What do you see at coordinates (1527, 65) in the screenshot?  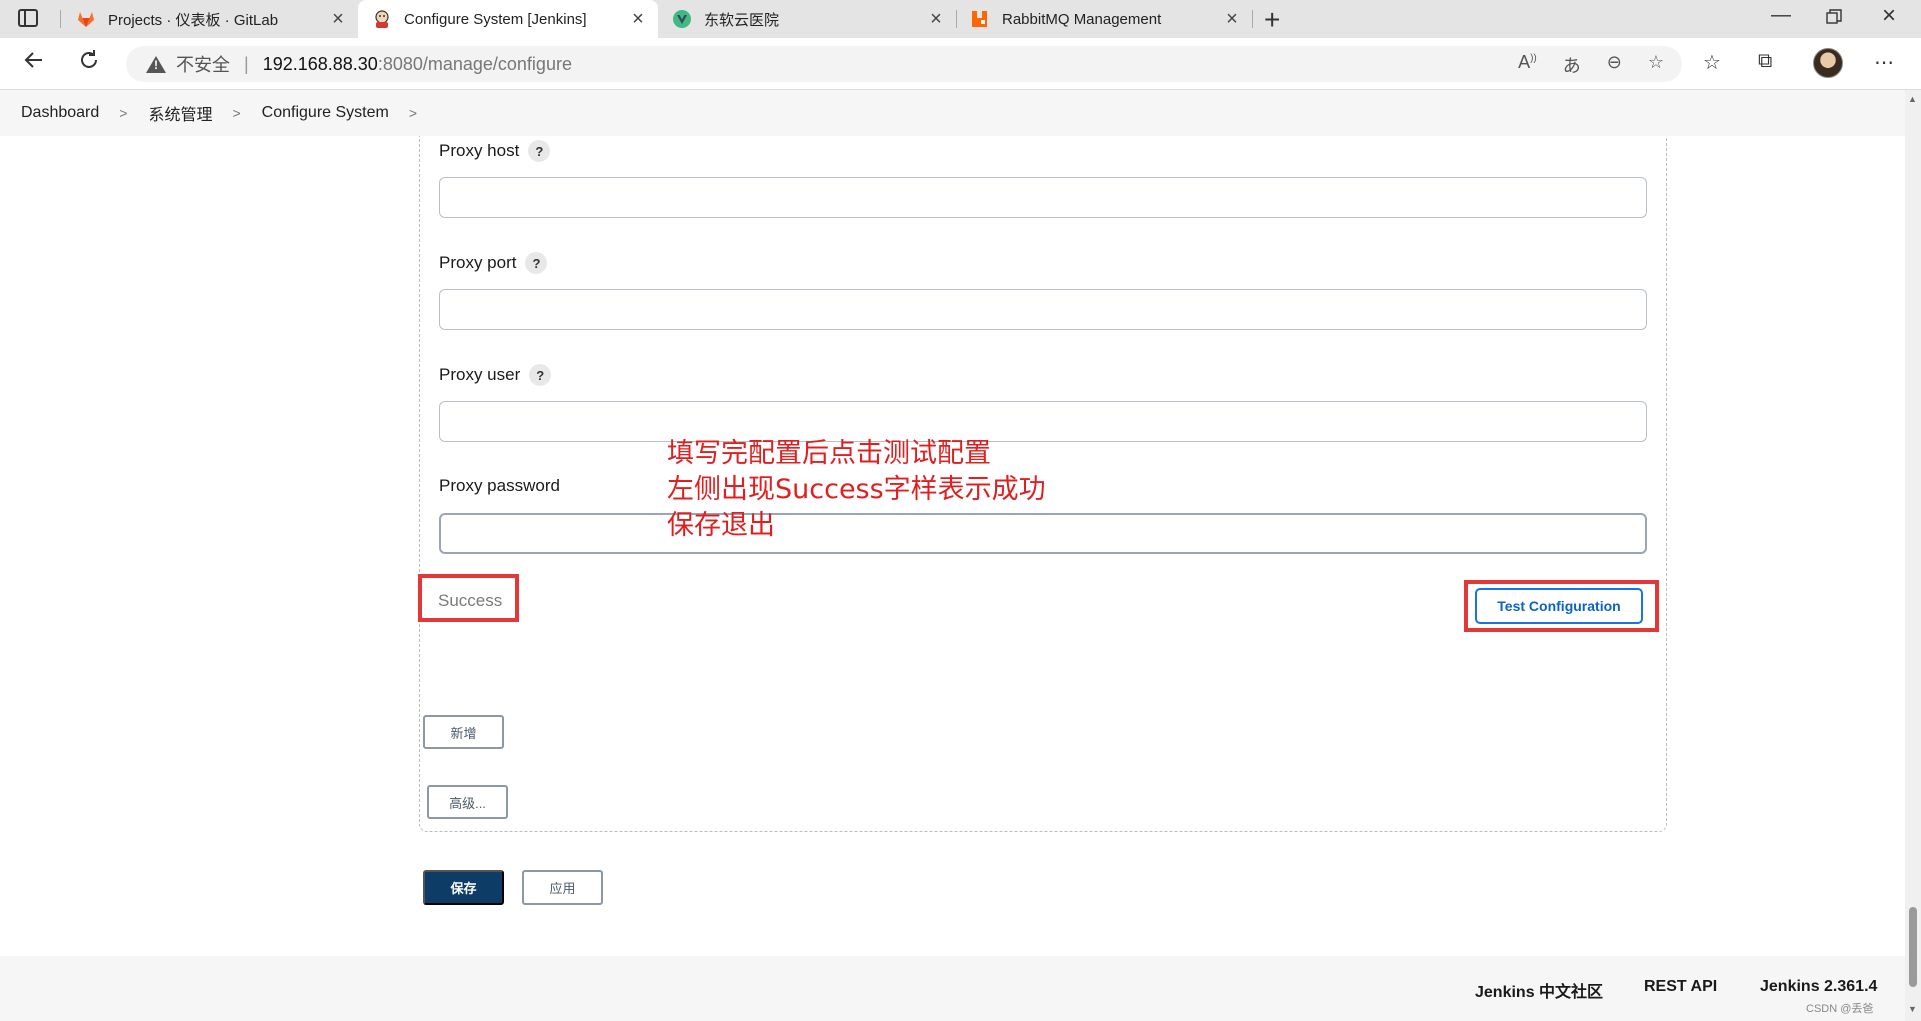 I see `read-aloud-icon: A))` at bounding box center [1527, 65].